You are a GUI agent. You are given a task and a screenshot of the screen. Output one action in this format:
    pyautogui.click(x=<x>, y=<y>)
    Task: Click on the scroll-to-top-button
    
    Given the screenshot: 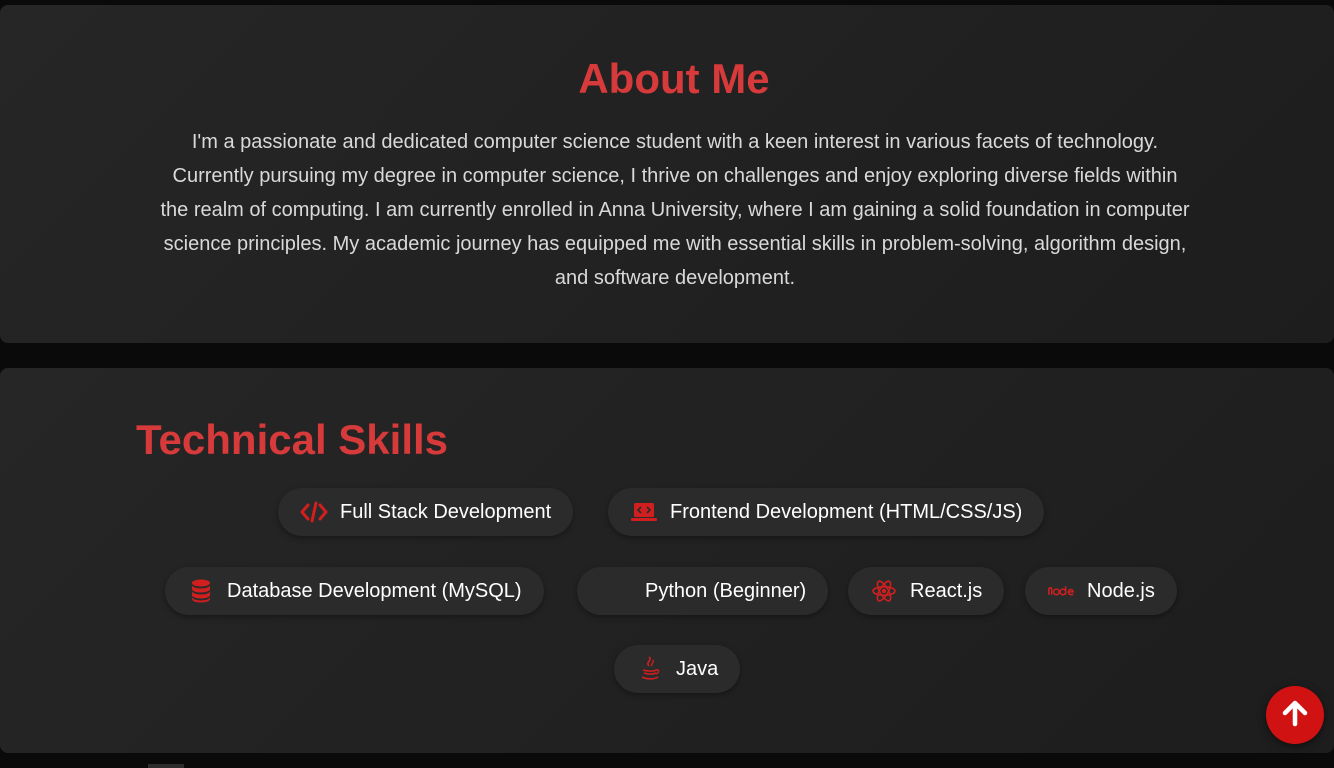 What is the action you would take?
    pyautogui.click(x=1295, y=715)
    